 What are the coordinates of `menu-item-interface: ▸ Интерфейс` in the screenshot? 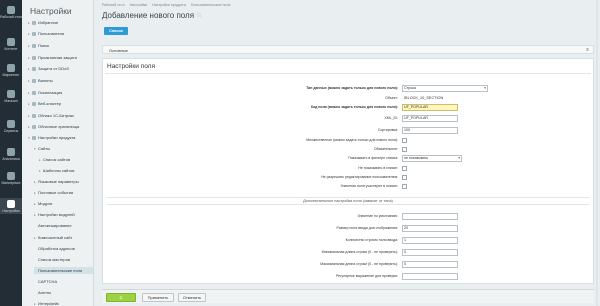 It's located at (63, 303).